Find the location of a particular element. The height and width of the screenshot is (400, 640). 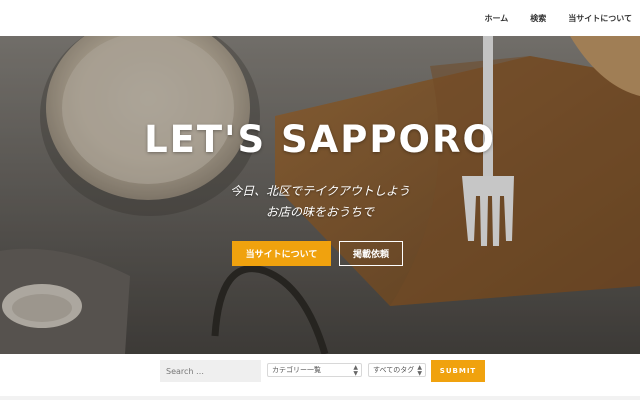

divider is located at coordinates (320, 398).